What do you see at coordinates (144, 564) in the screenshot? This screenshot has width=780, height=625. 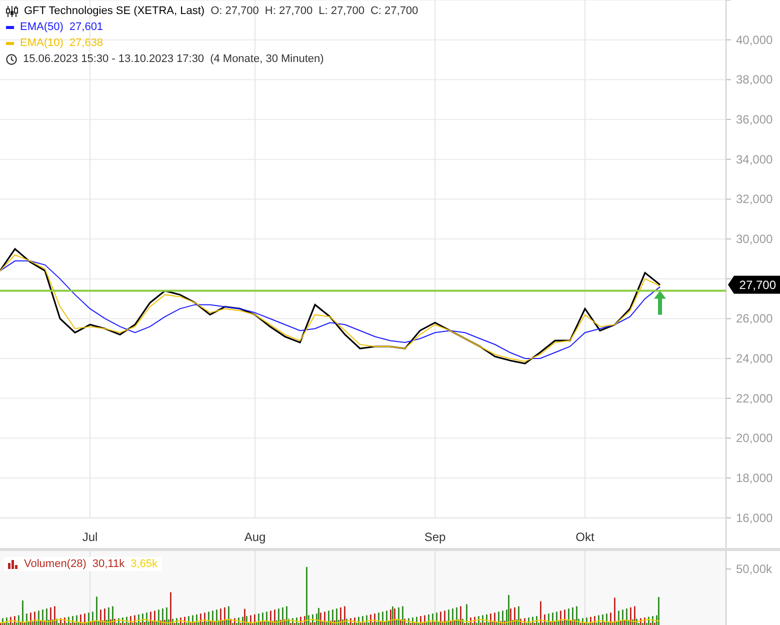 I see `volume-average: 3,65k` at bounding box center [144, 564].